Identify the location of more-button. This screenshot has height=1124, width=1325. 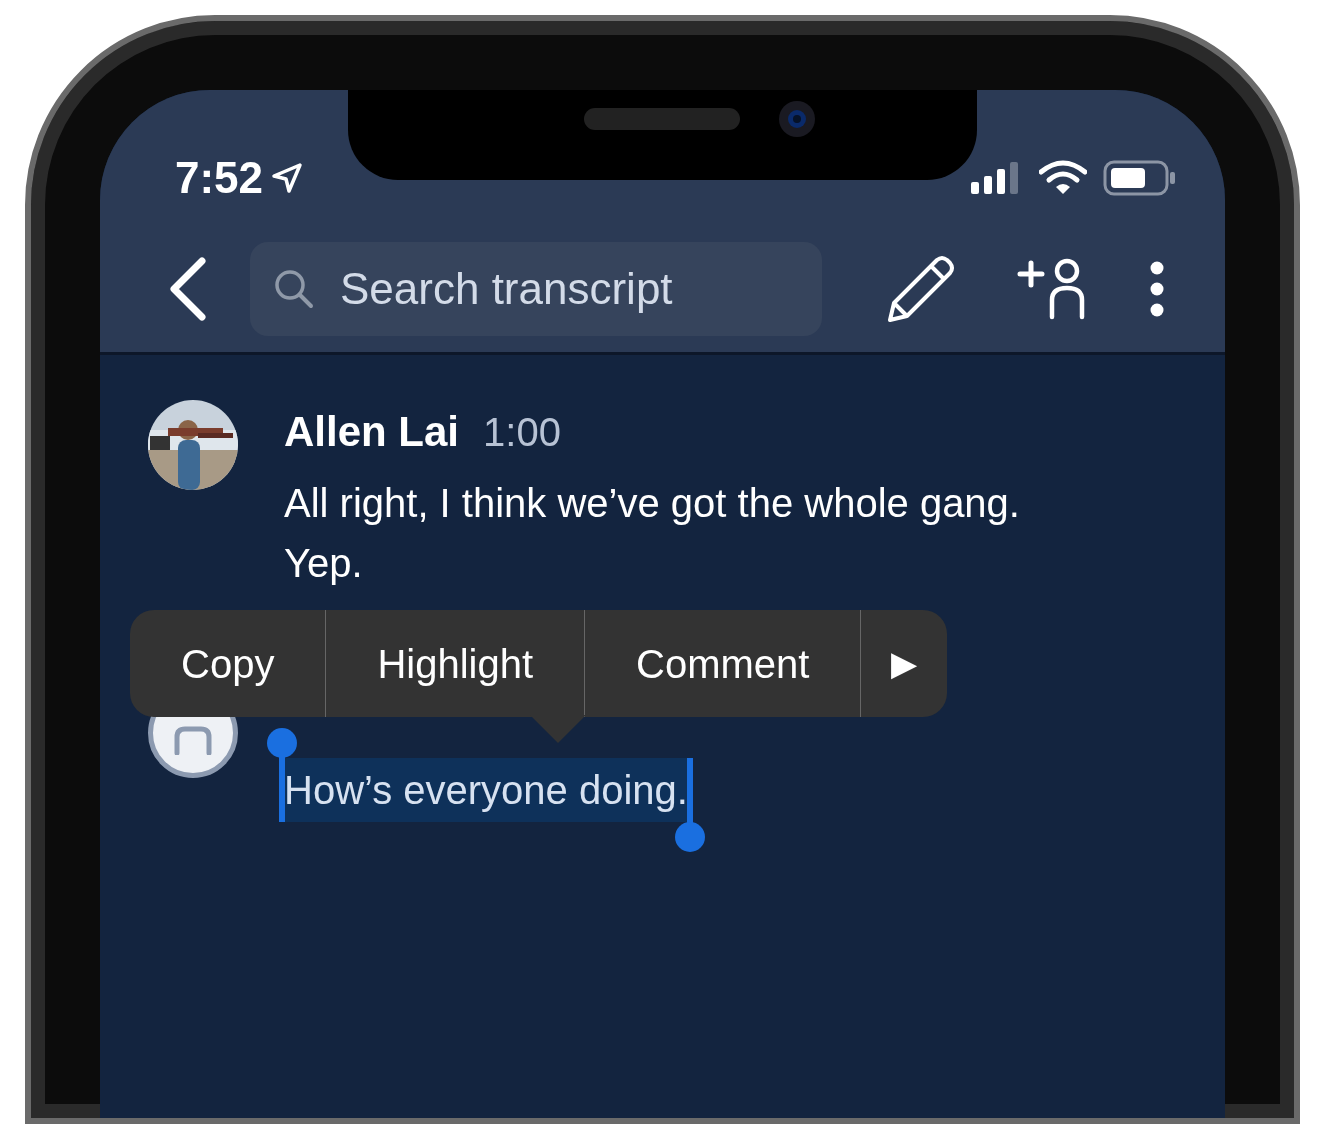
(1157, 288).